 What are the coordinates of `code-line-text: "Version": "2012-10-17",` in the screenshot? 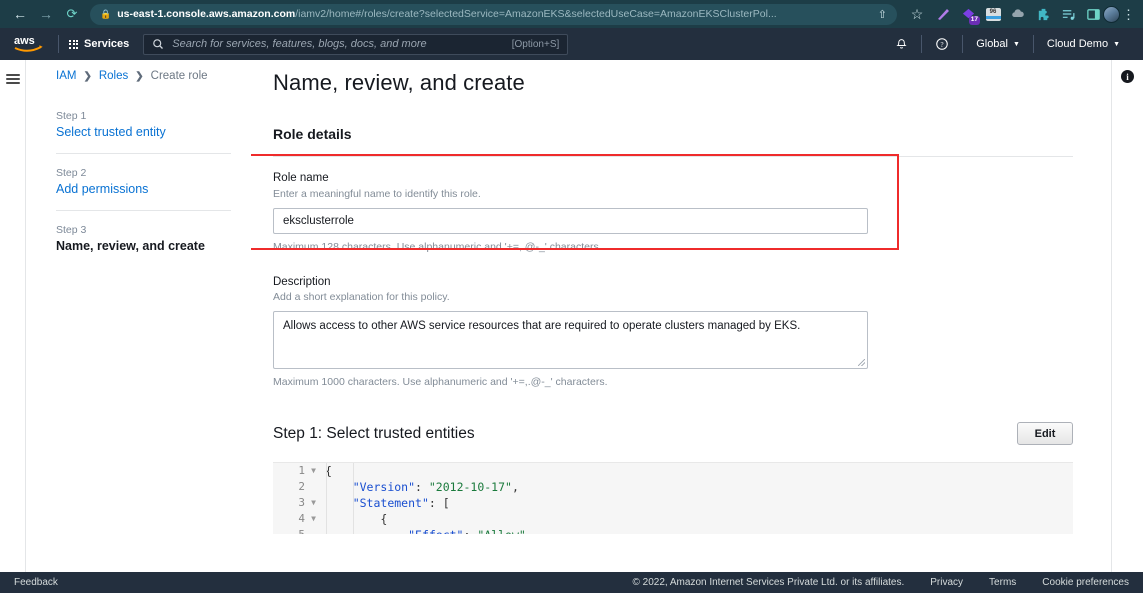 It's located at (435, 487).